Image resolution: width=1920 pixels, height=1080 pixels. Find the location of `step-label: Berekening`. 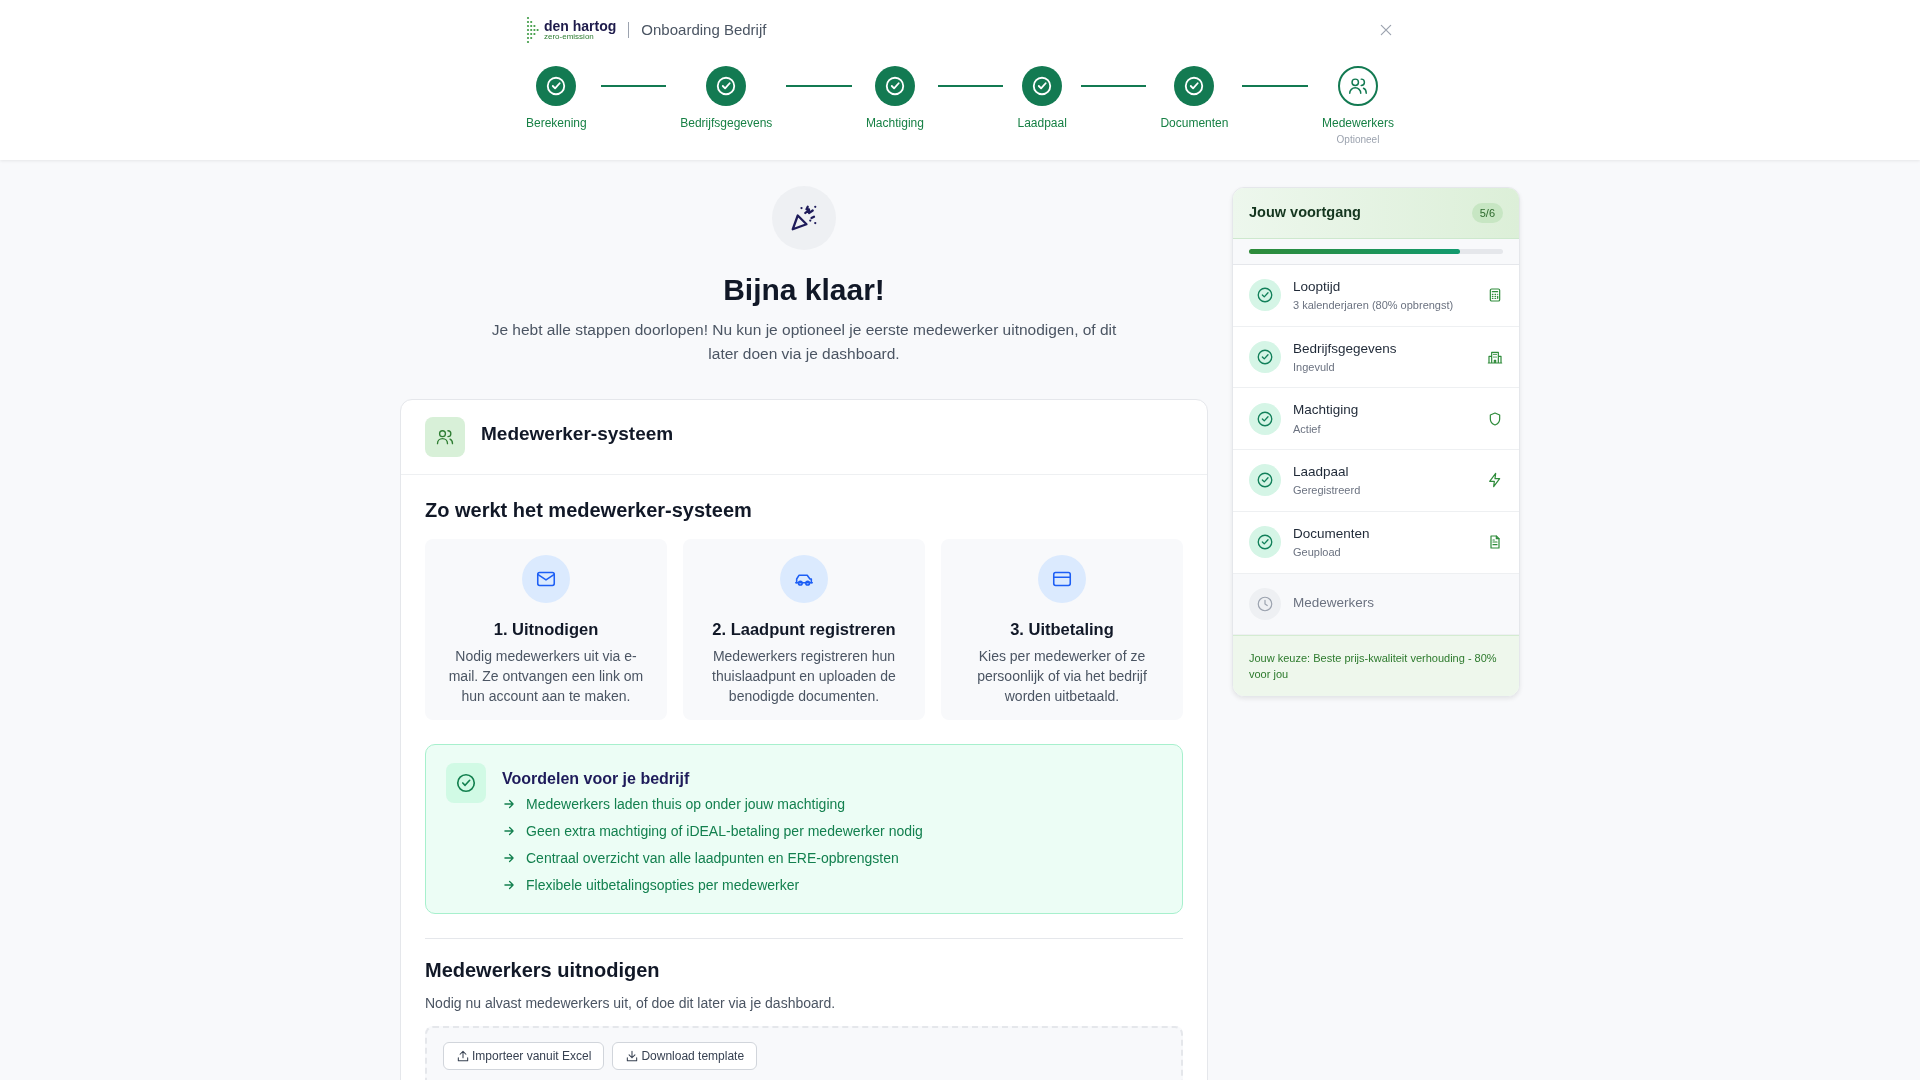

step-label: Berekening is located at coordinates (556, 123).